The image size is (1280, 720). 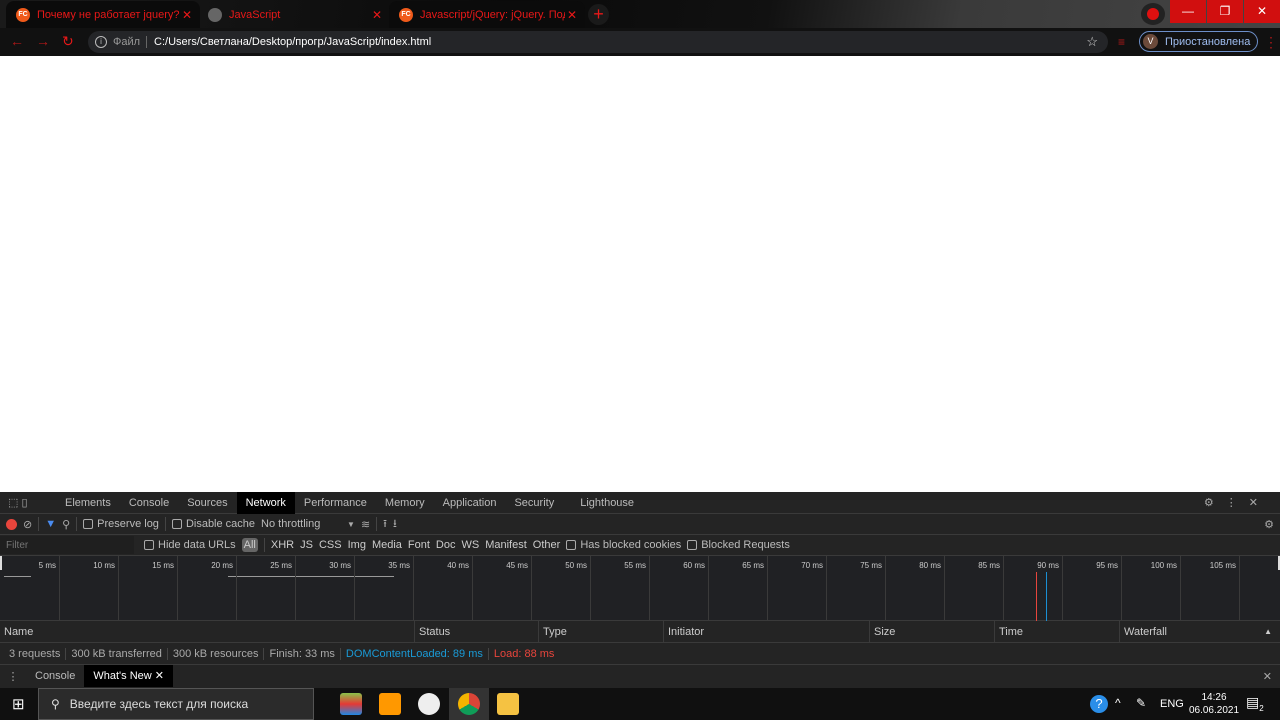 What do you see at coordinates (1255, 703) in the screenshot?
I see `notifications-icon: ▤2` at bounding box center [1255, 703].